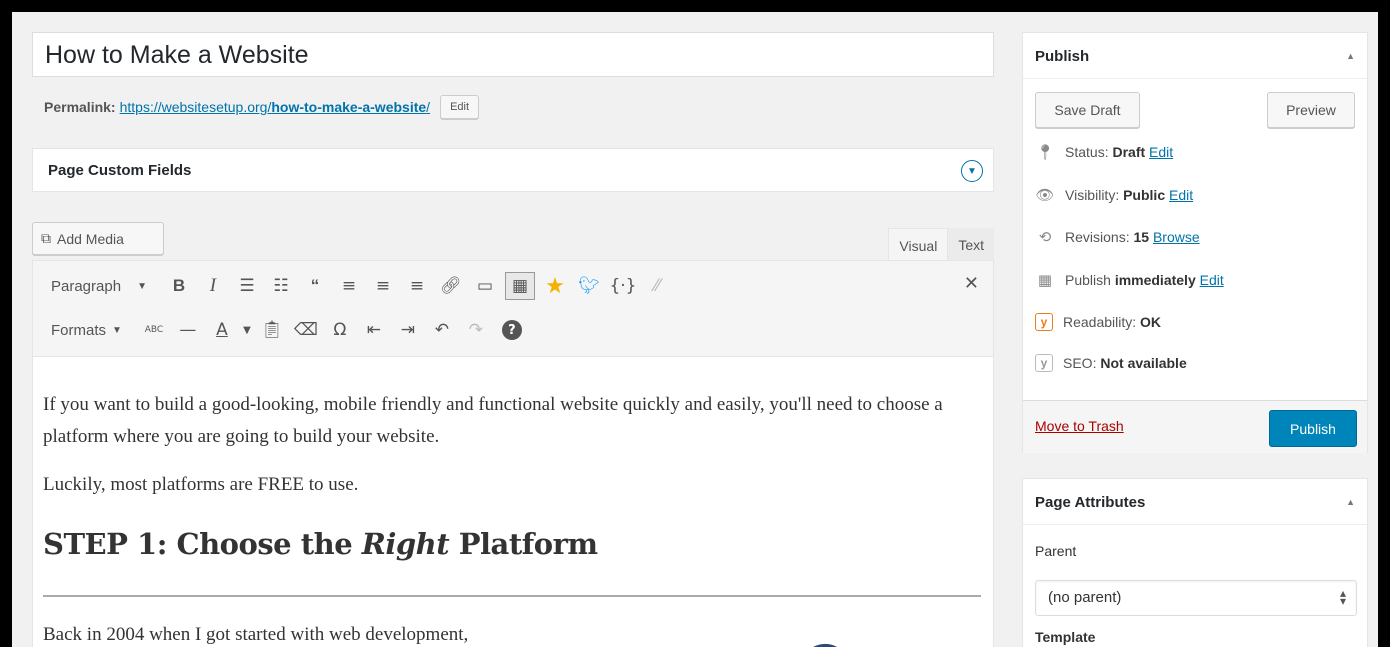  What do you see at coordinates (1079, 426) in the screenshot?
I see `move-to-trash-link: Move to Trash` at bounding box center [1079, 426].